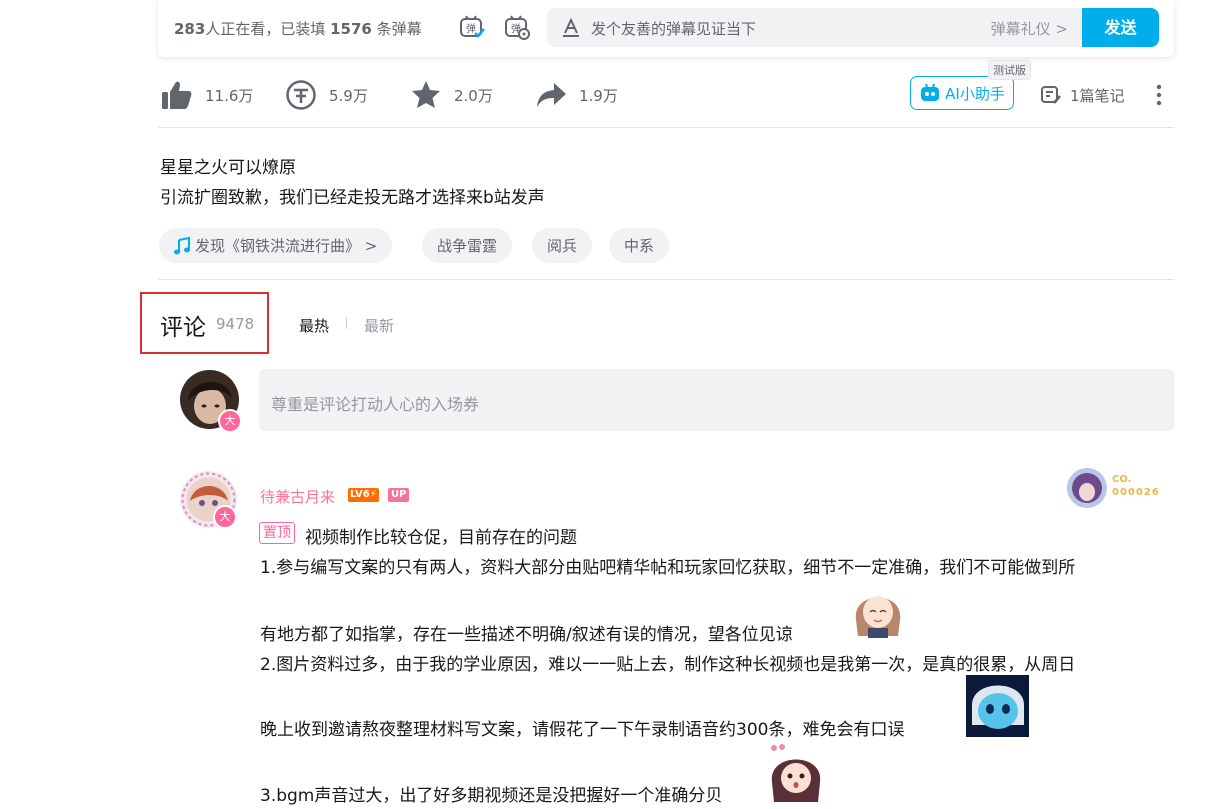  I want to click on danmaku-settings-icon: 弹, so click(517, 28).